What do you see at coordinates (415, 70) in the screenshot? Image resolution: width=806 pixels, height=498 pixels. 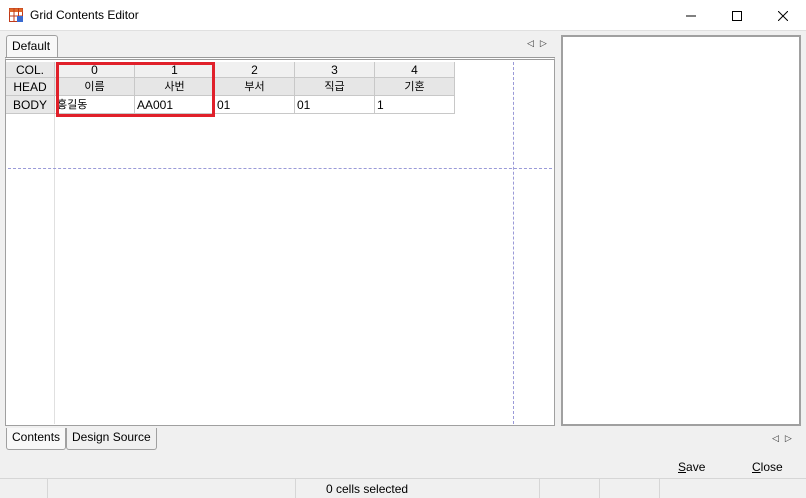 I see `column-number-4: 4` at bounding box center [415, 70].